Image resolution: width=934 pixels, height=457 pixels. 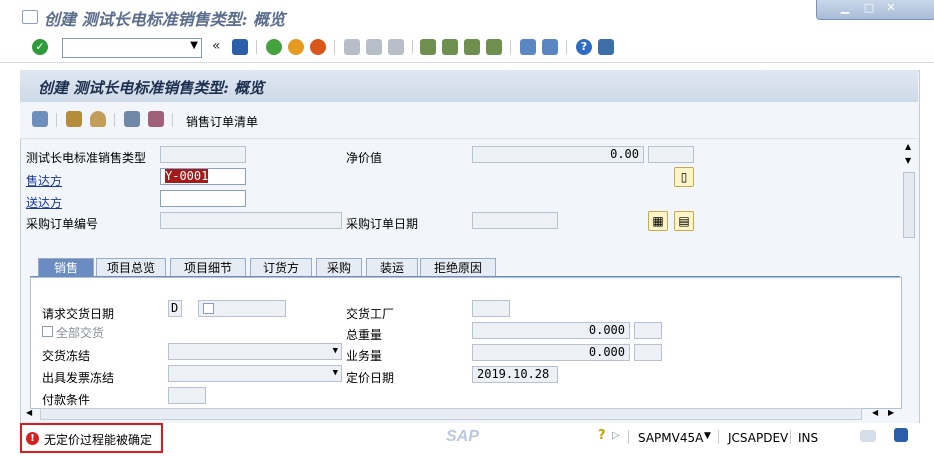 I want to click on system-name: JCSAPDEV, so click(x=758, y=438).